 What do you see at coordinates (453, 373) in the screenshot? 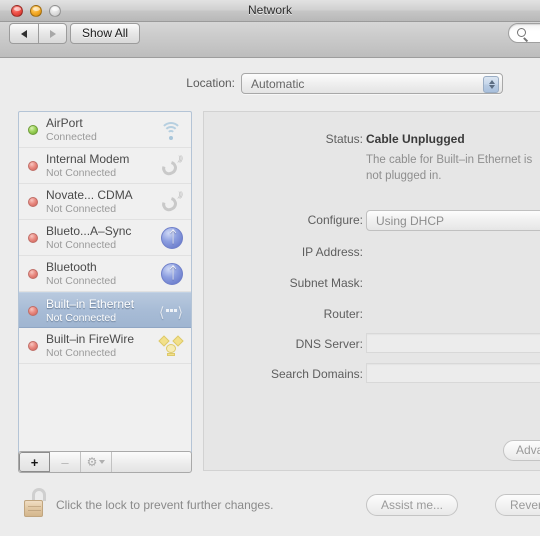
I see `search-domains-input` at bounding box center [453, 373].